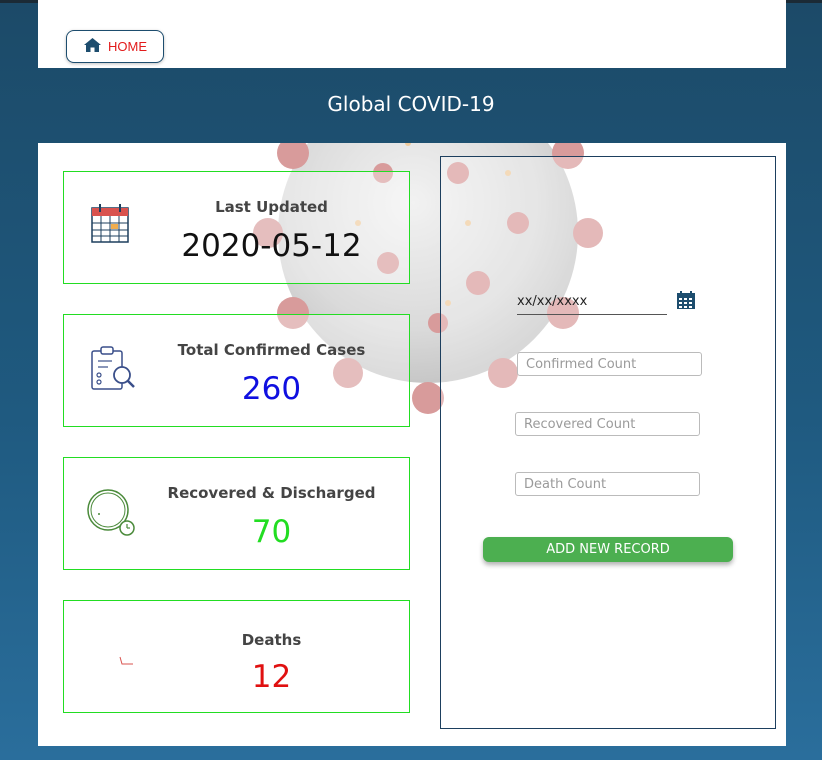 The image size is (822, 760). I want to click on last-updated-card: Last Updated 2020-05-12, so click(236, 227).